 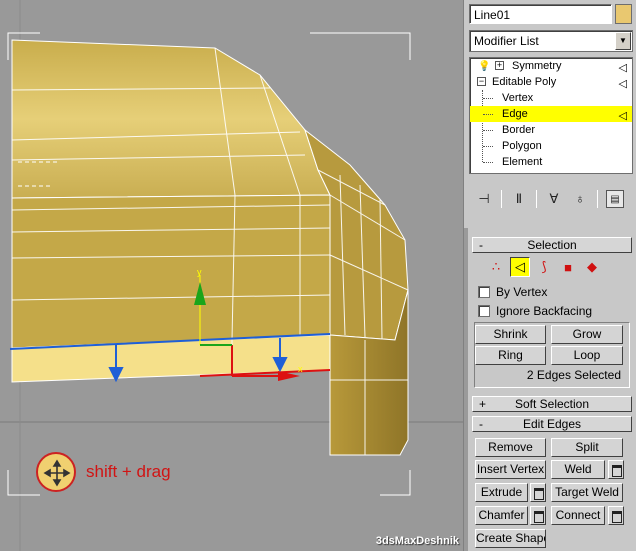 I want to click on checkbox-label: By Vertex, so click(x=522, y=292).